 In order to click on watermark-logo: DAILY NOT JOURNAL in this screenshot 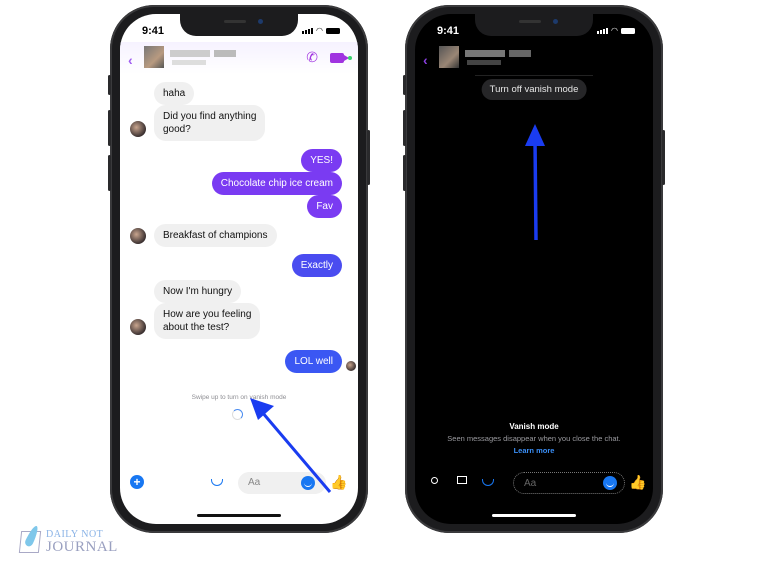, I will do `click(78, 542)`.